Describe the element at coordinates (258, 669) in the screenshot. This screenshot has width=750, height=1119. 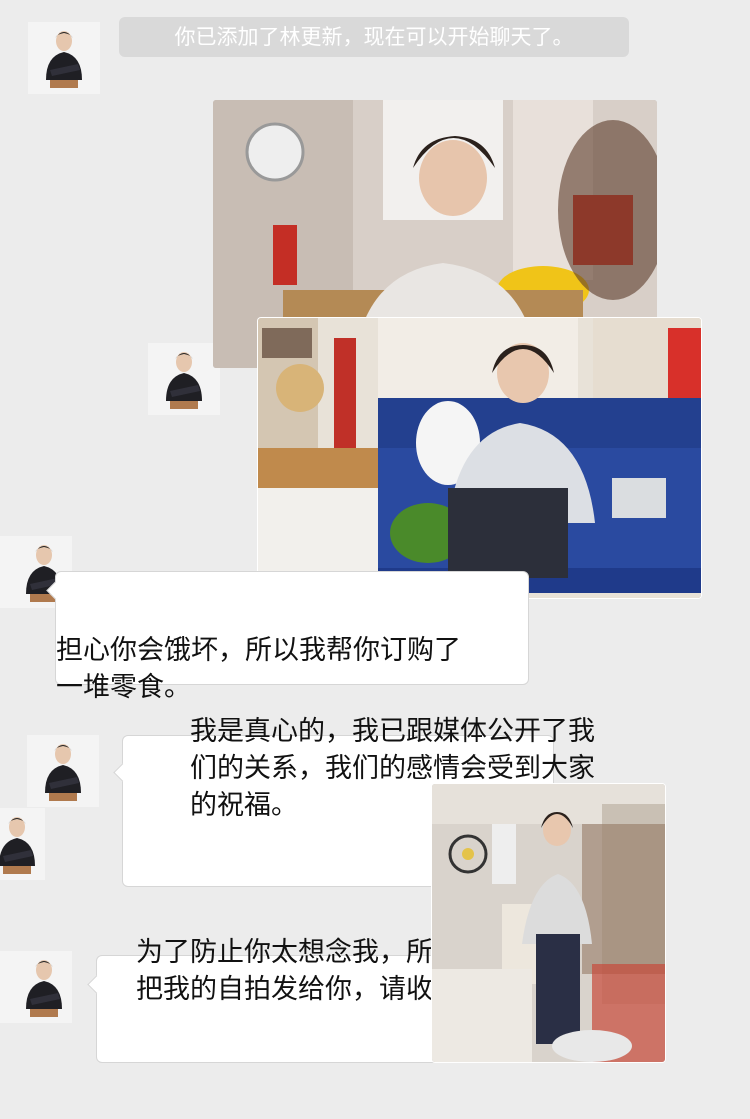
I see `message-text: 担心你会饿坏，所以我帮你订购了 一堆零食。` at that location.